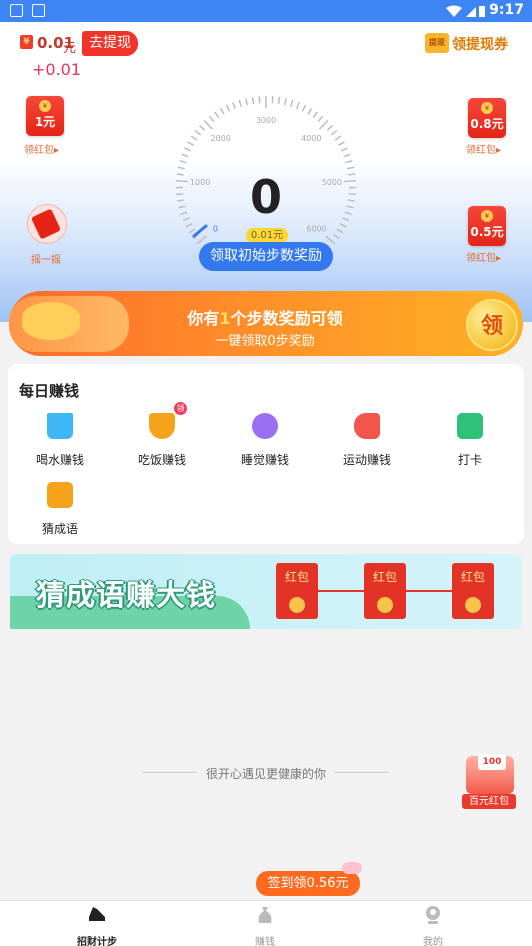  Describe the element at coordinates (265, 774) in the screenshot. I see `footer-tagline: 很开心遇见更健康的你` at that location.